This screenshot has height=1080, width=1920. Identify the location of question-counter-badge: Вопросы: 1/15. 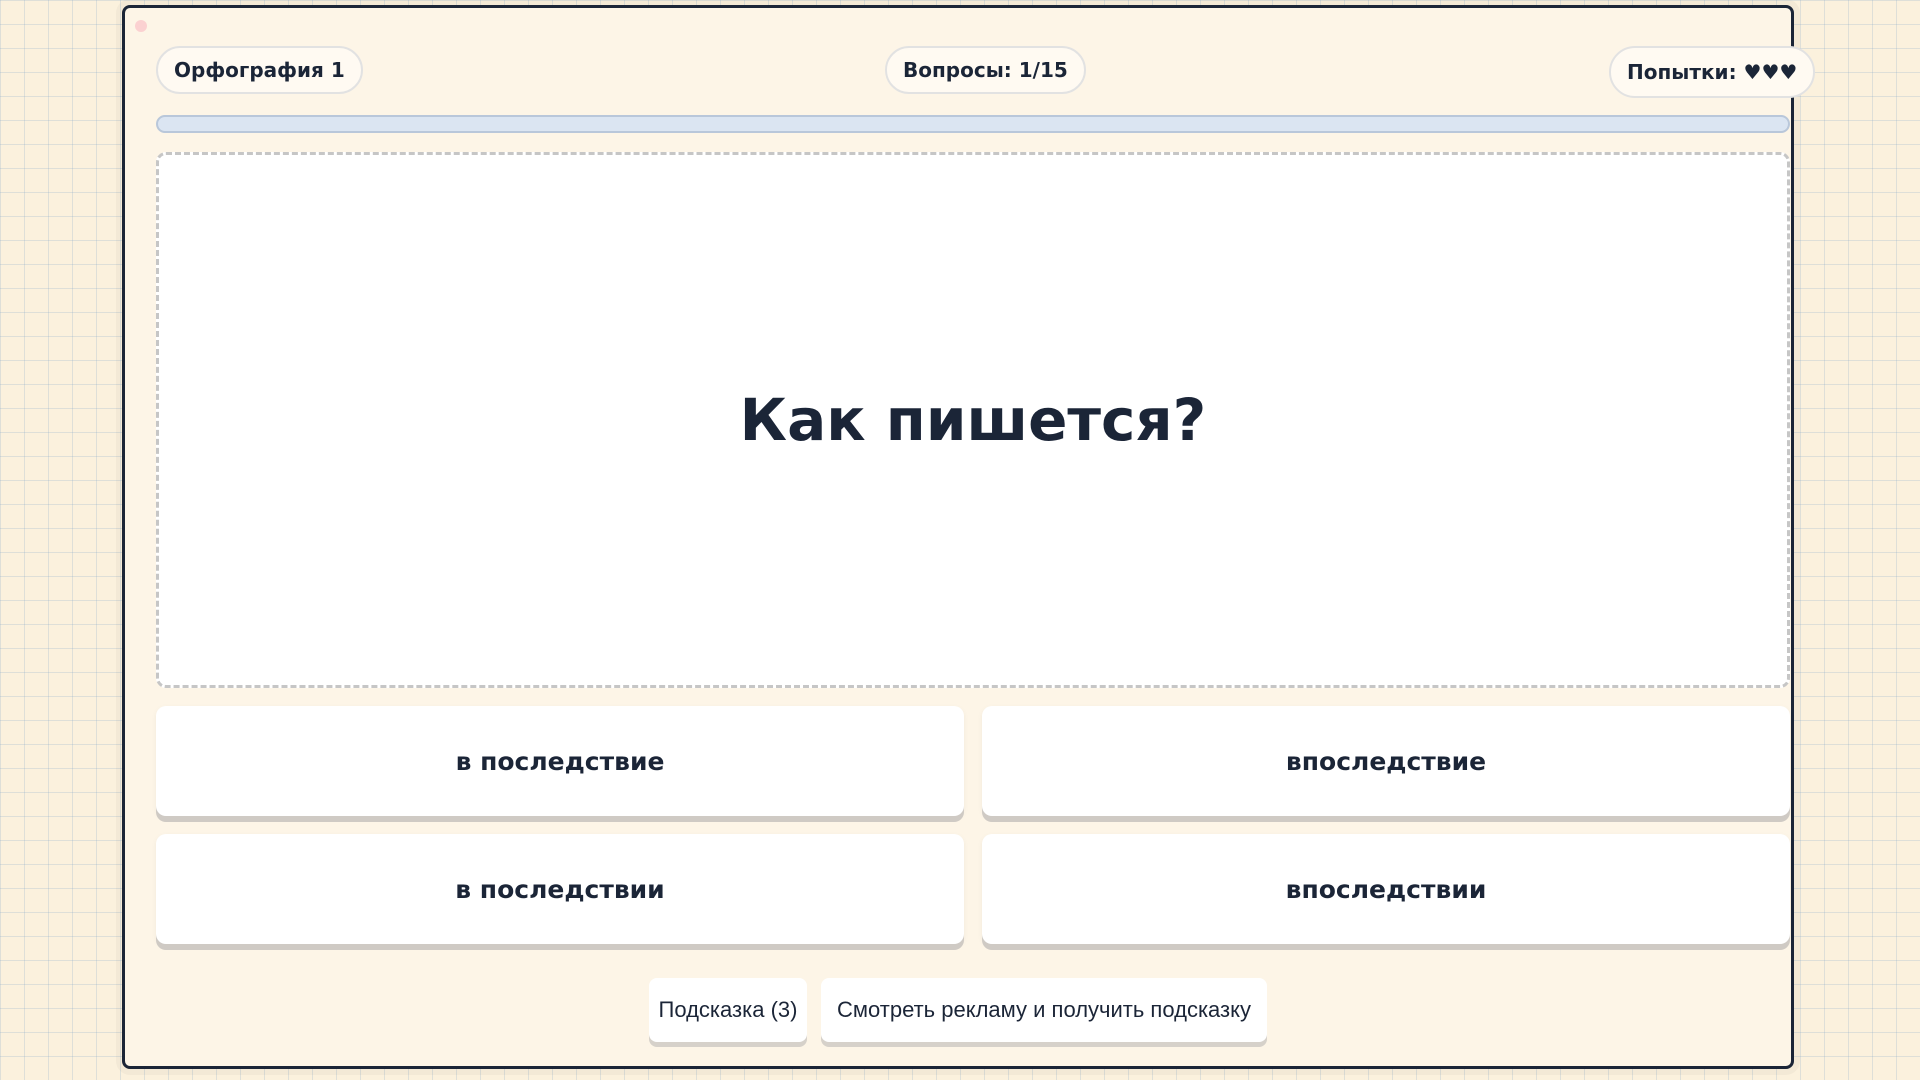
(985, 70).